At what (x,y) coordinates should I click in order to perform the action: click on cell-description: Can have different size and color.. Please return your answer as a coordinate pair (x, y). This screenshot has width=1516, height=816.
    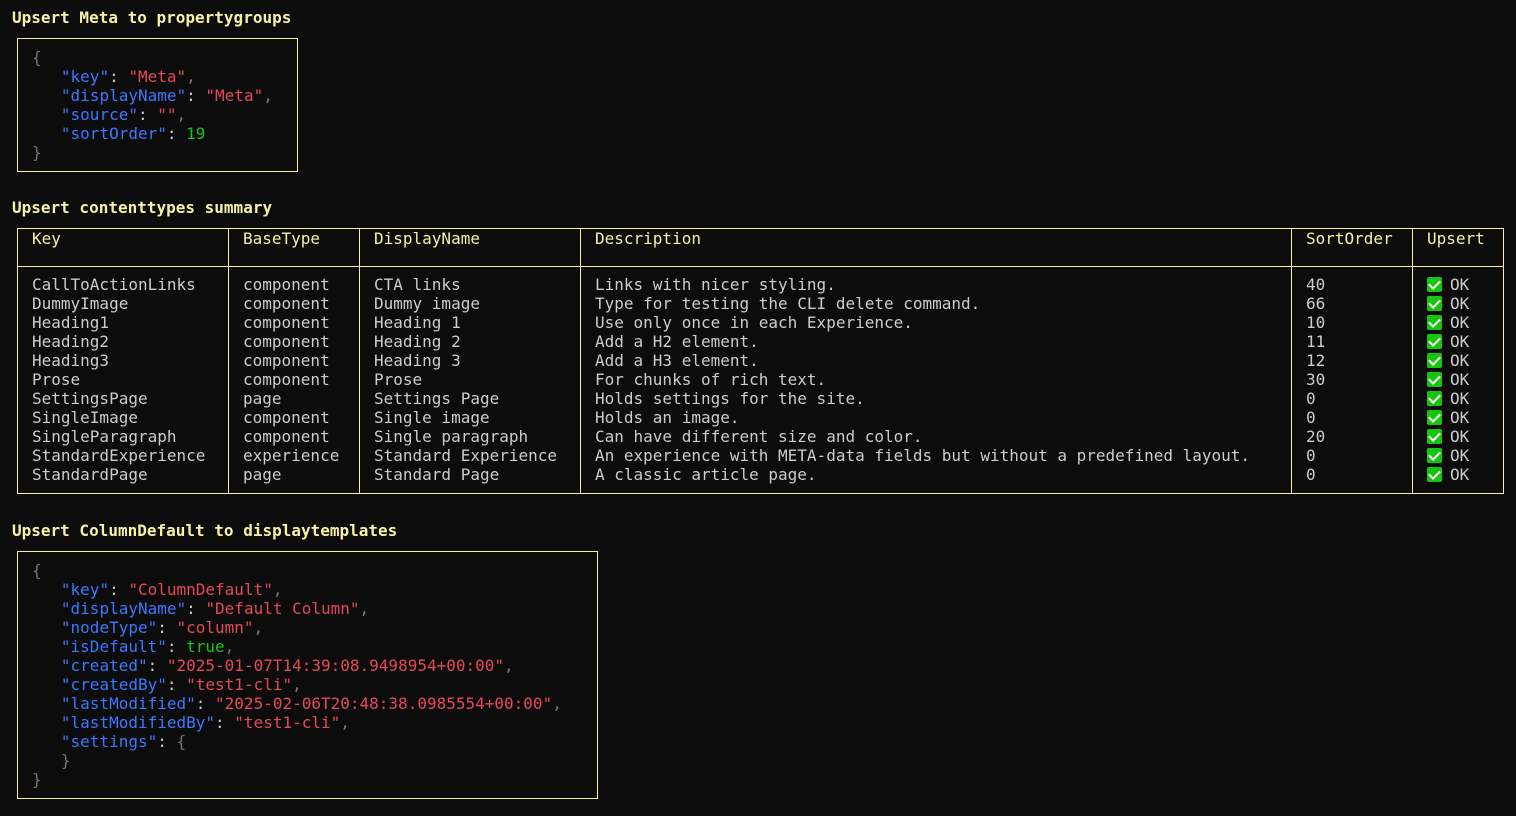
    Looking at the image, I should click on (936, 436).